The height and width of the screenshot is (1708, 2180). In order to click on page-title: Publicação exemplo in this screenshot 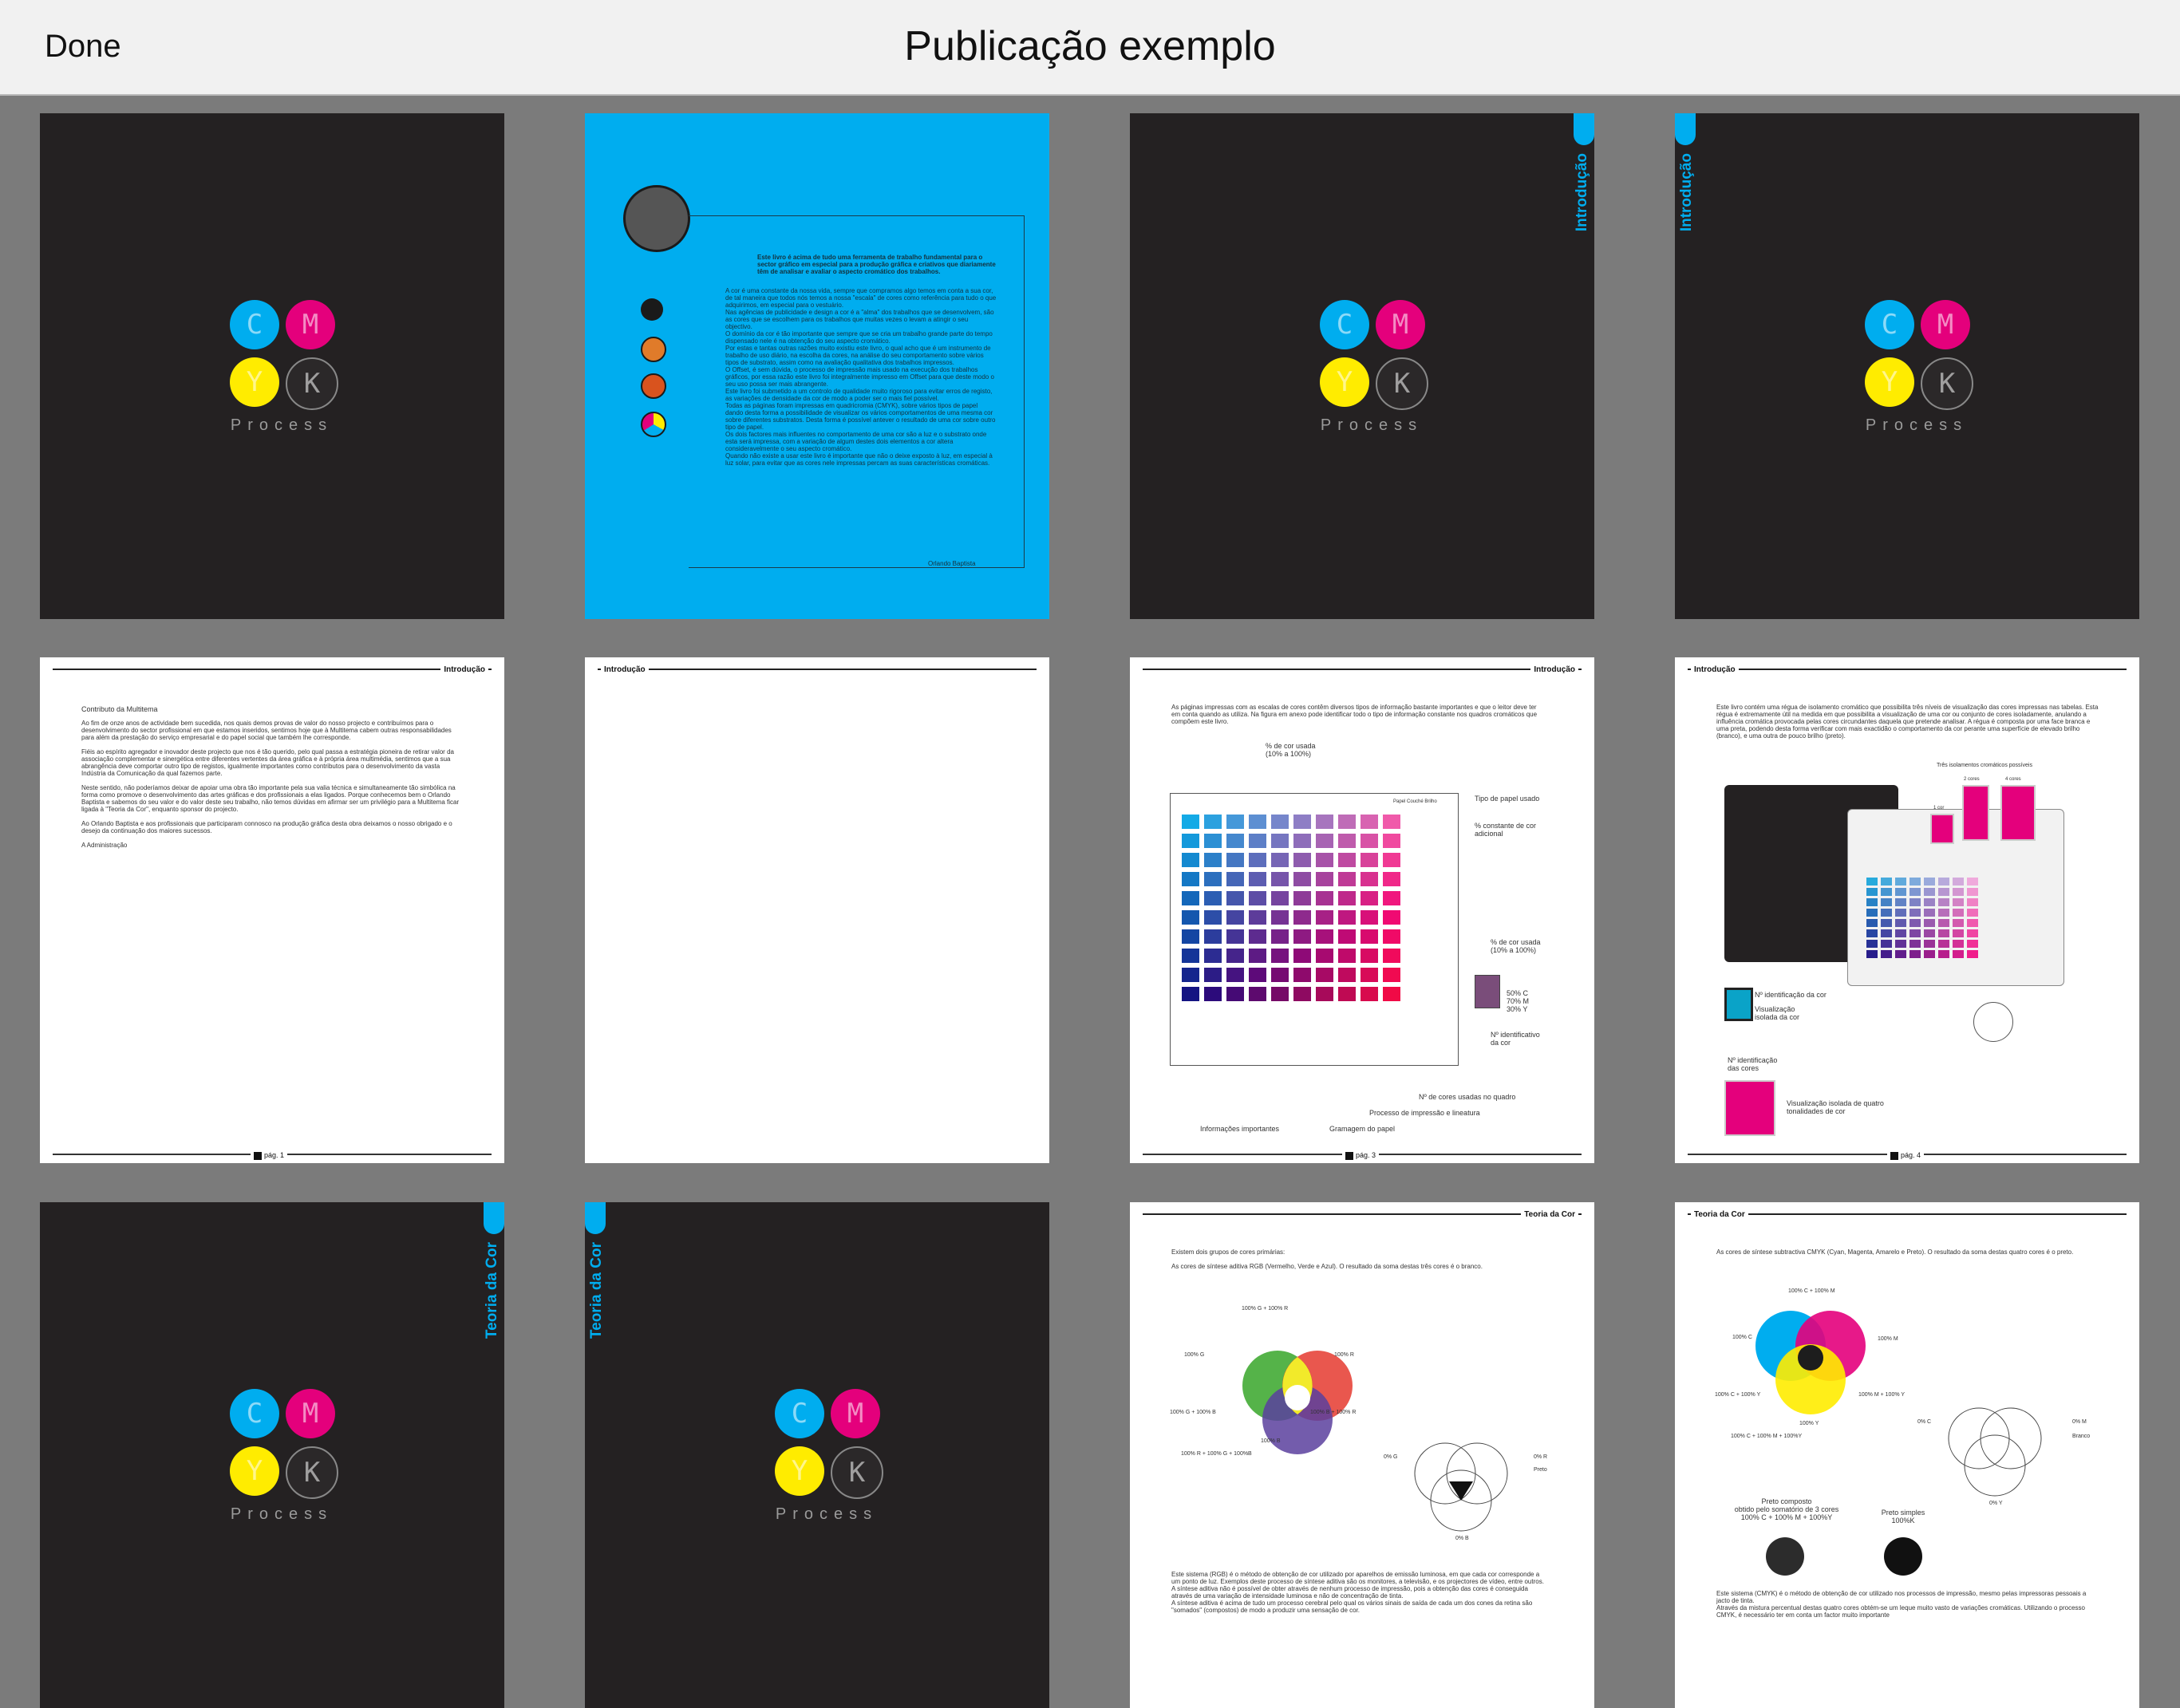, I will do `click(1090, 46)`.